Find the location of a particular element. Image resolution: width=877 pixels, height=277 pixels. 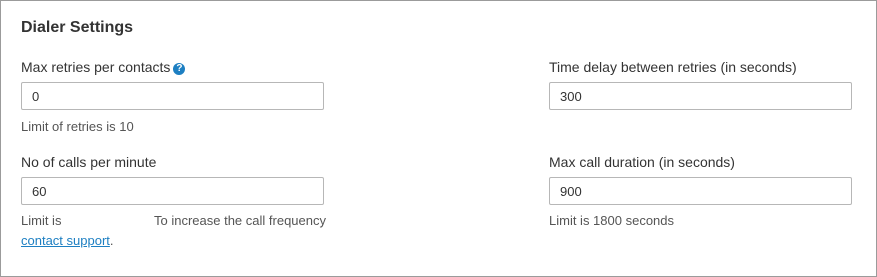

calls-per-minute-input is located at coordinates (172, 191).